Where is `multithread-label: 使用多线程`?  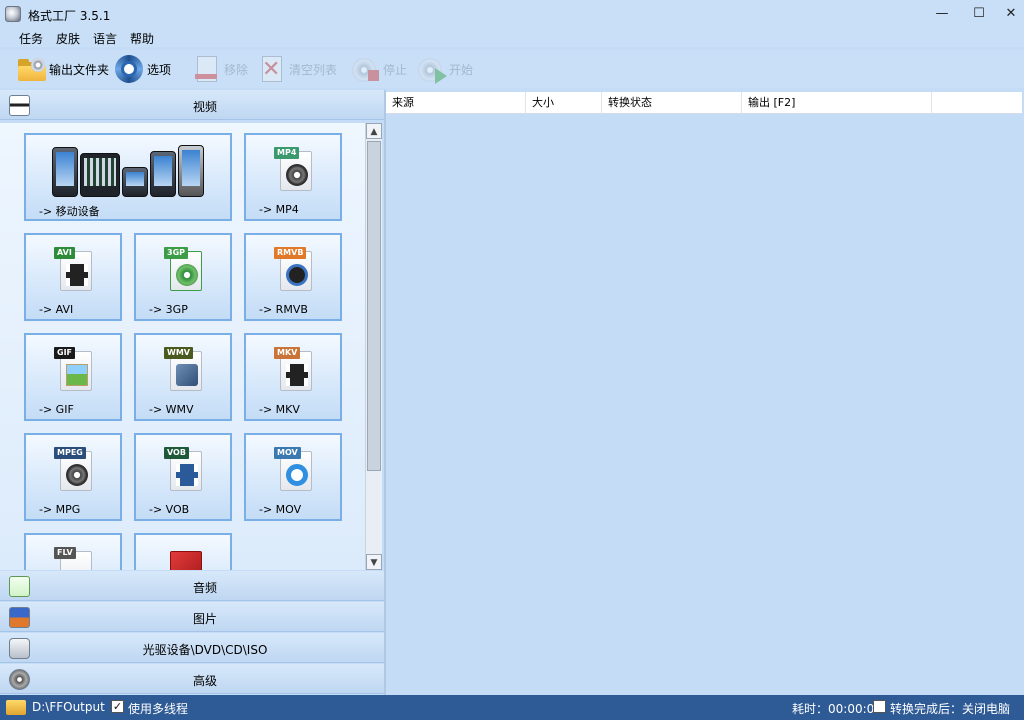 multithread-label: 使用多线程 is located at coordinates (158, 709).